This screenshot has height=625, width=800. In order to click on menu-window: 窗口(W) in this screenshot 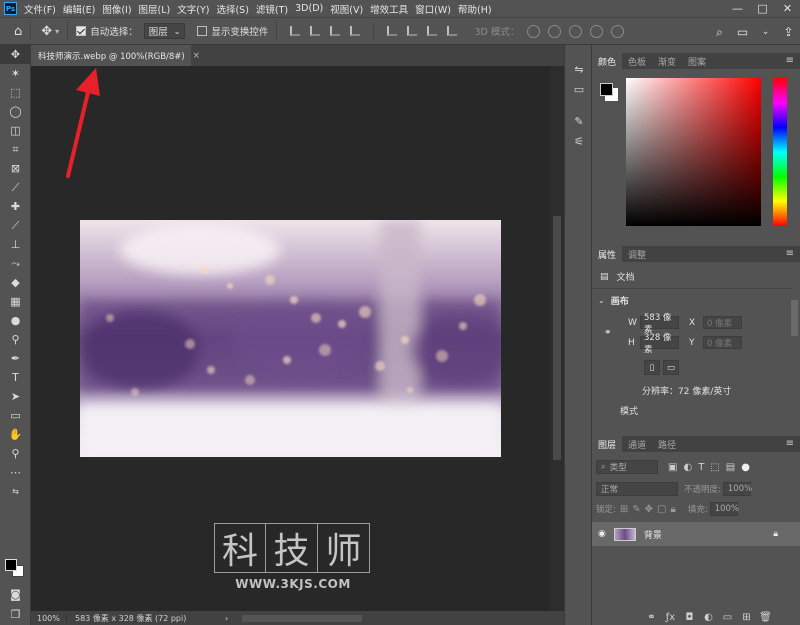, I will do `click(433, 9)`.